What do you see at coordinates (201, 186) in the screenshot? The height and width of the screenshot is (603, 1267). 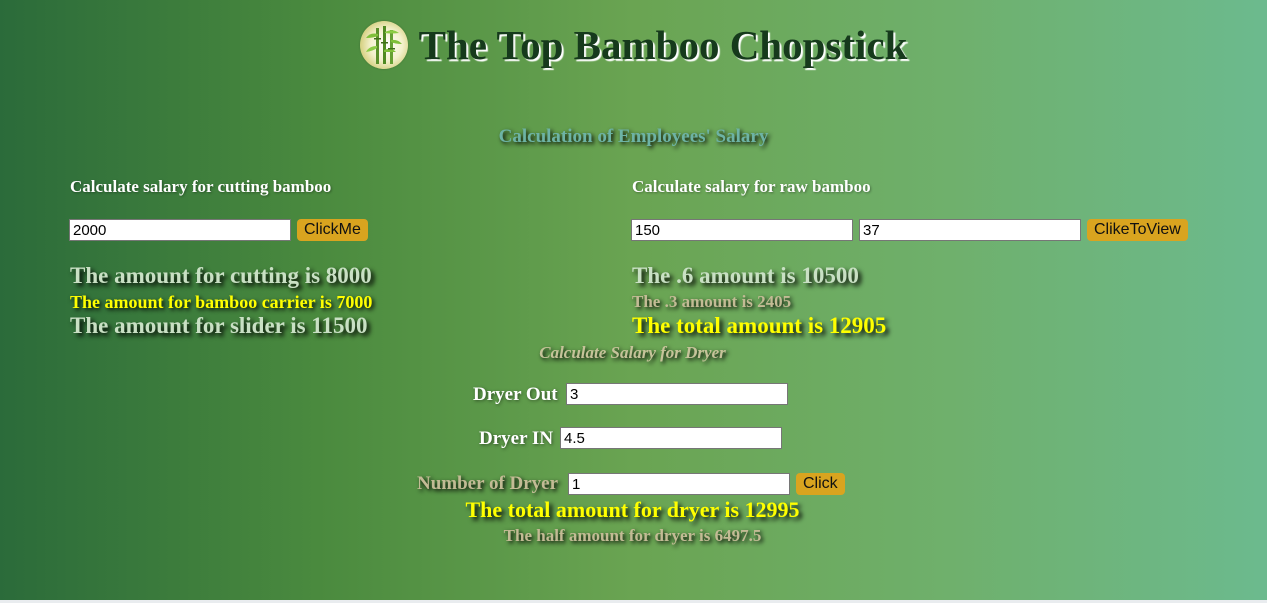 I see `cutting-section-label: Calculate salary for cutting bamboo` at bounding box center [201, 186].